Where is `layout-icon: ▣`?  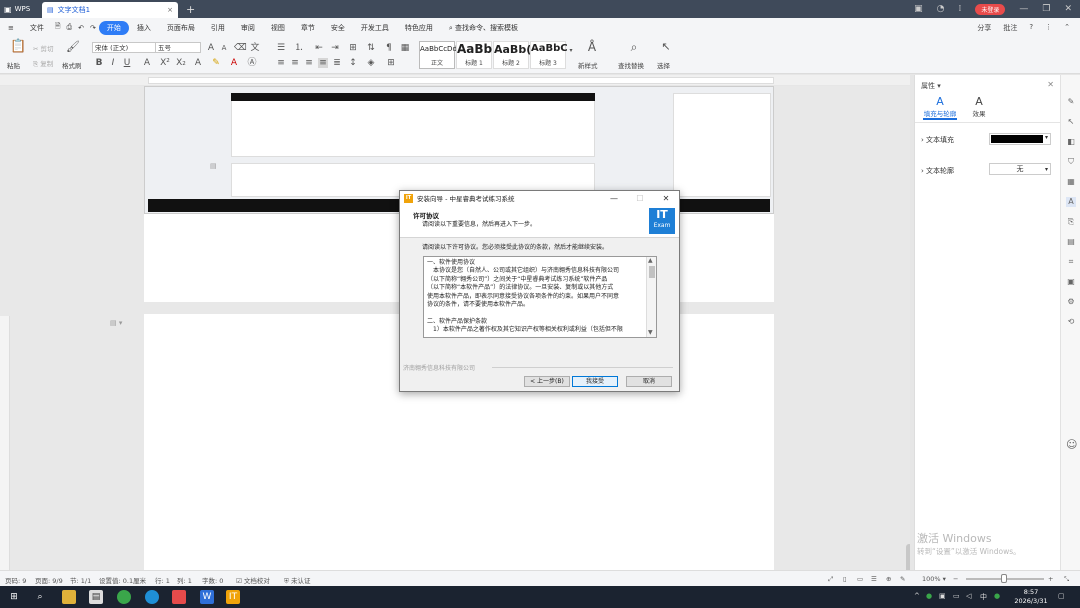
layout-icon: ▣ is located at coordinates (918, 9).